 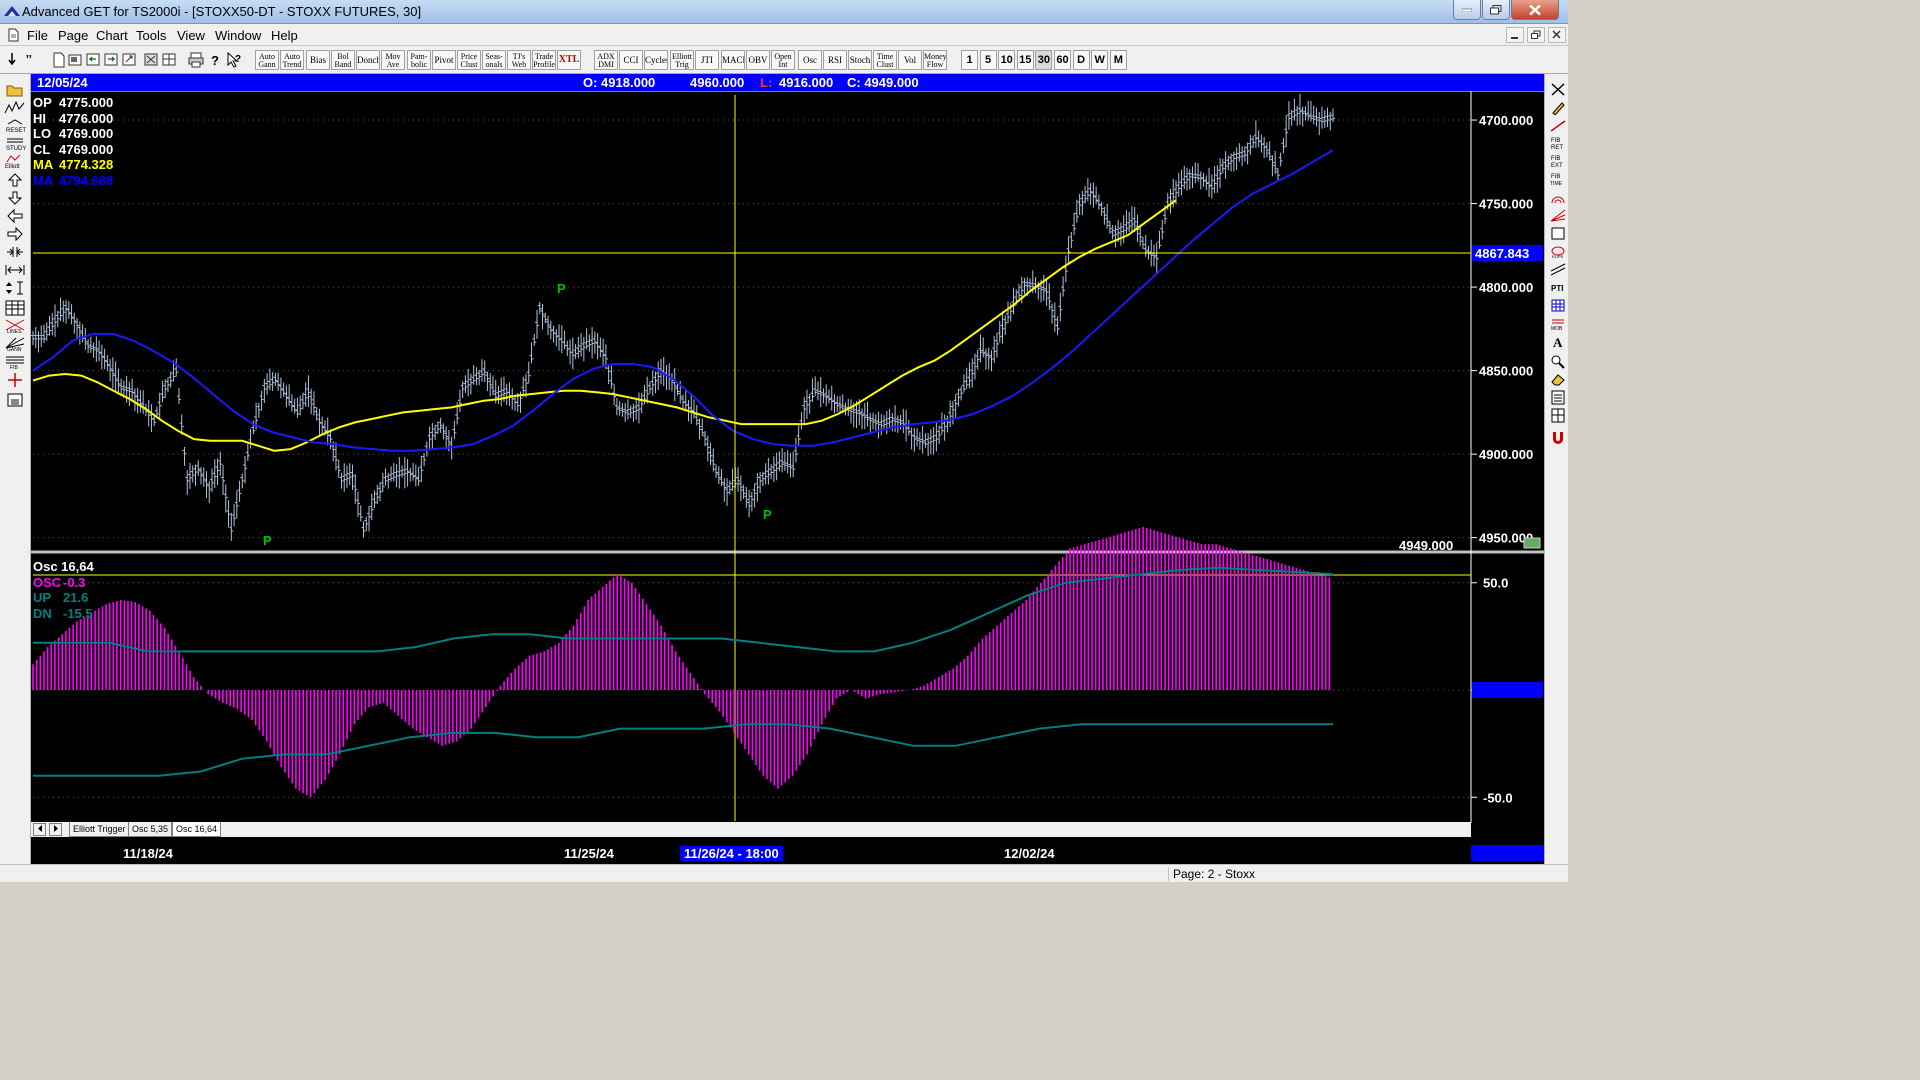 I want to click on elliott-wave-icon, so click(x=15, y=108).